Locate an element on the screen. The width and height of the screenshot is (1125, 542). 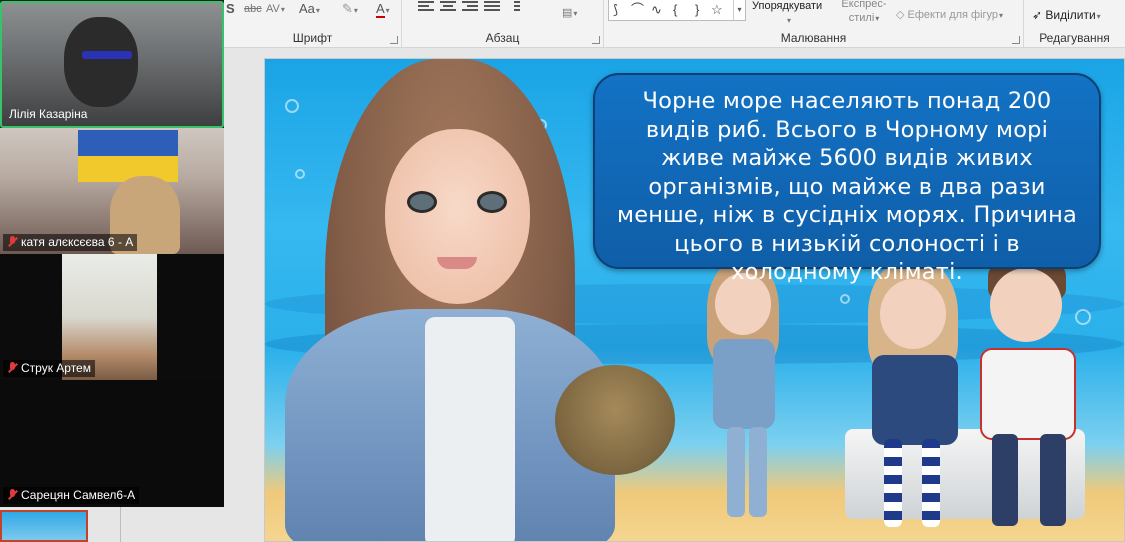
quick-styles-button: Експрес-стилі▾ is located at coordinates (864, 12).